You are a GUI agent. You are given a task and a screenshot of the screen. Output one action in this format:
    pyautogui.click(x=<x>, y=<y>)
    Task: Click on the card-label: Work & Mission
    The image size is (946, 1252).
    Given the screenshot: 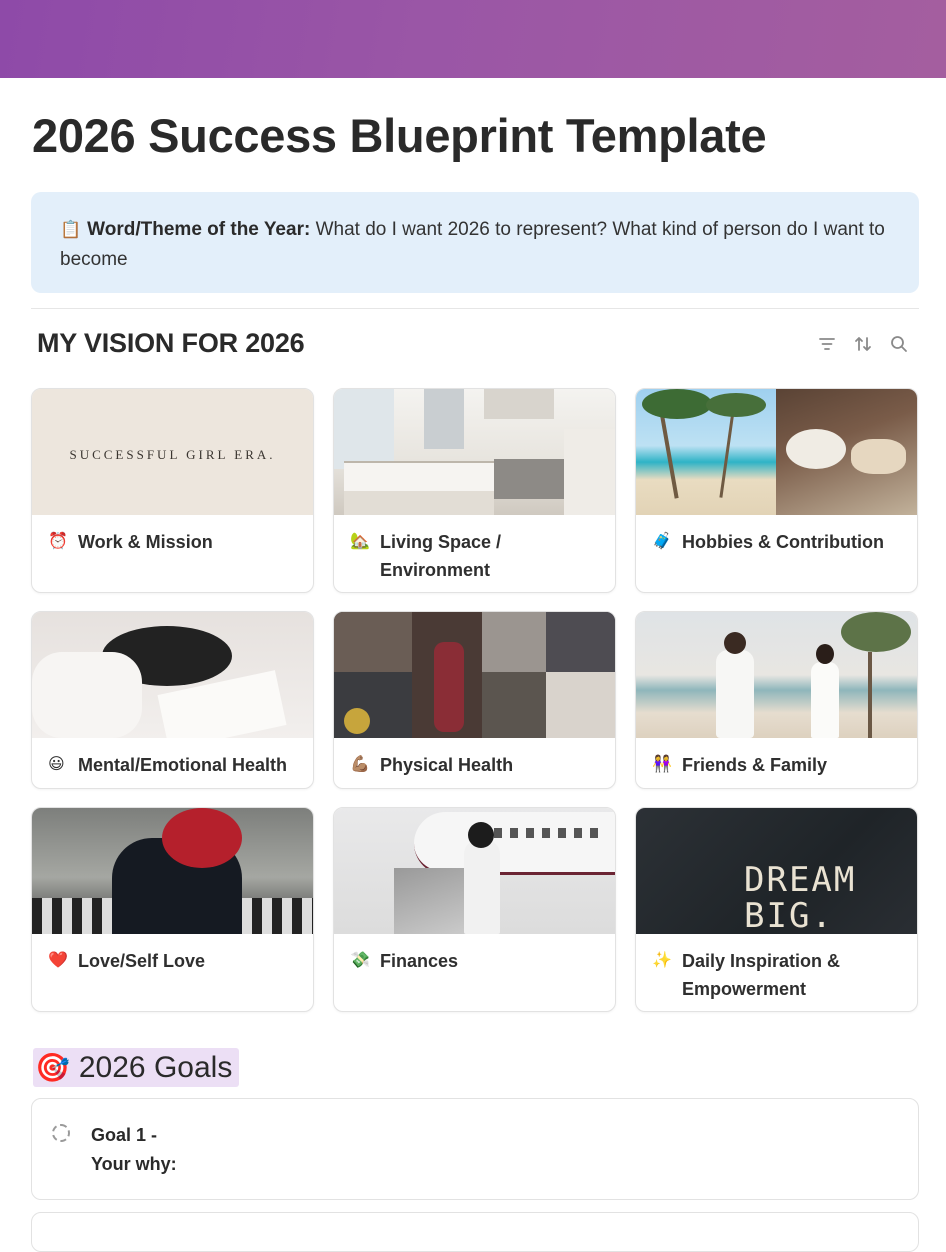 What is the action you would take?
    pyautogui.click(x=145, y=542)
    